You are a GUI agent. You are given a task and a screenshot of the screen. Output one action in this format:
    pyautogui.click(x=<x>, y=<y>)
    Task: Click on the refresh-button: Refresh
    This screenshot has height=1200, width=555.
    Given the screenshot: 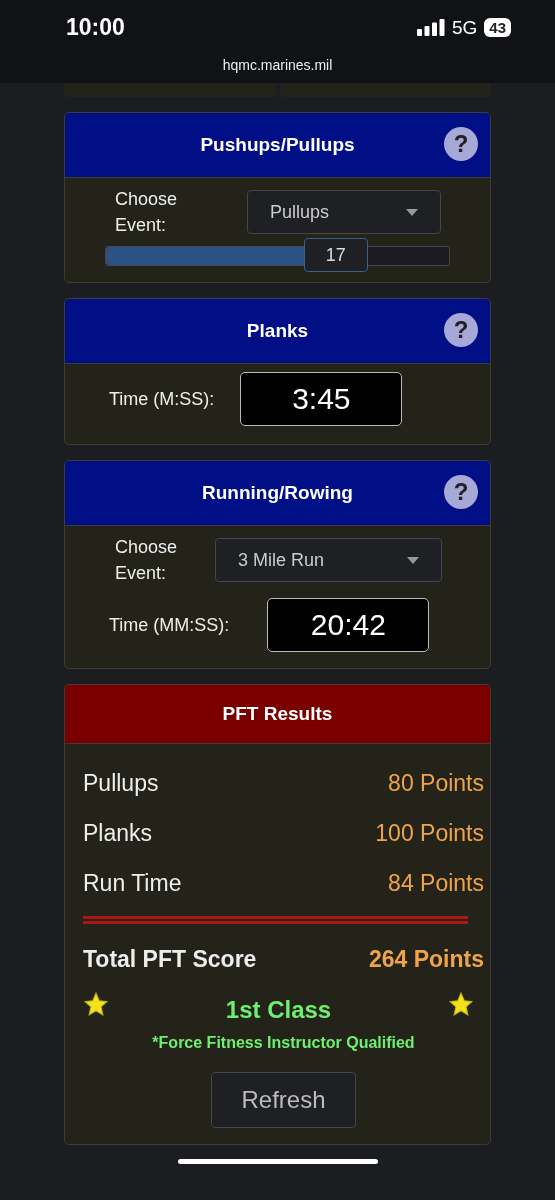 What is the action you would take?
    pyautogui.click(x=283, y=1100)
    